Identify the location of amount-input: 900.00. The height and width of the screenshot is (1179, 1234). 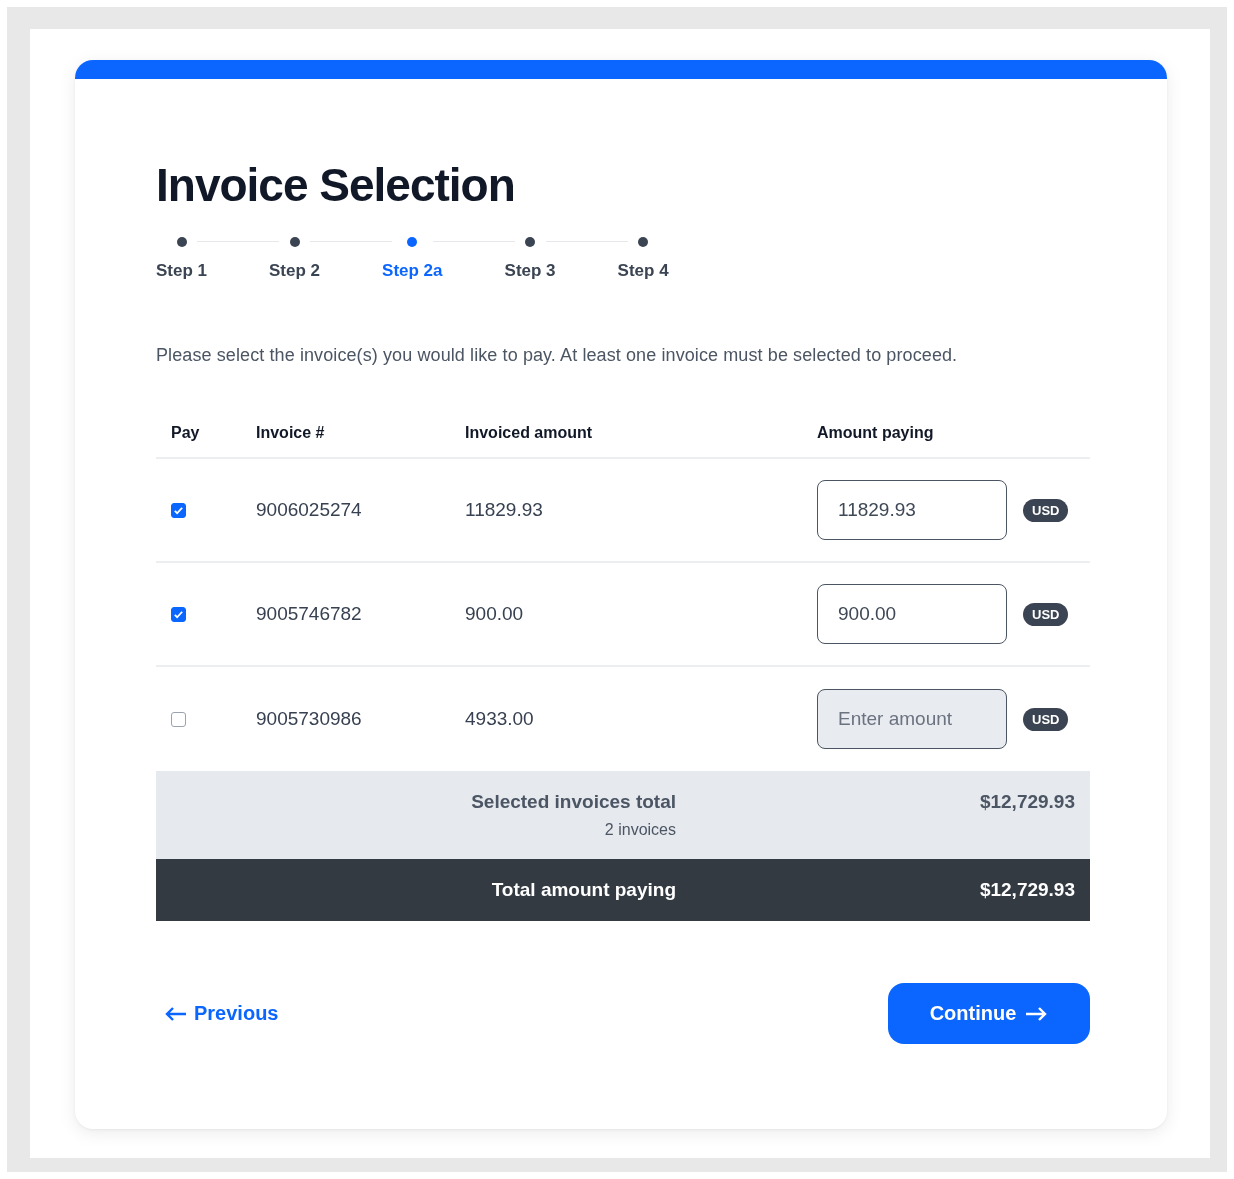
(912, 614).